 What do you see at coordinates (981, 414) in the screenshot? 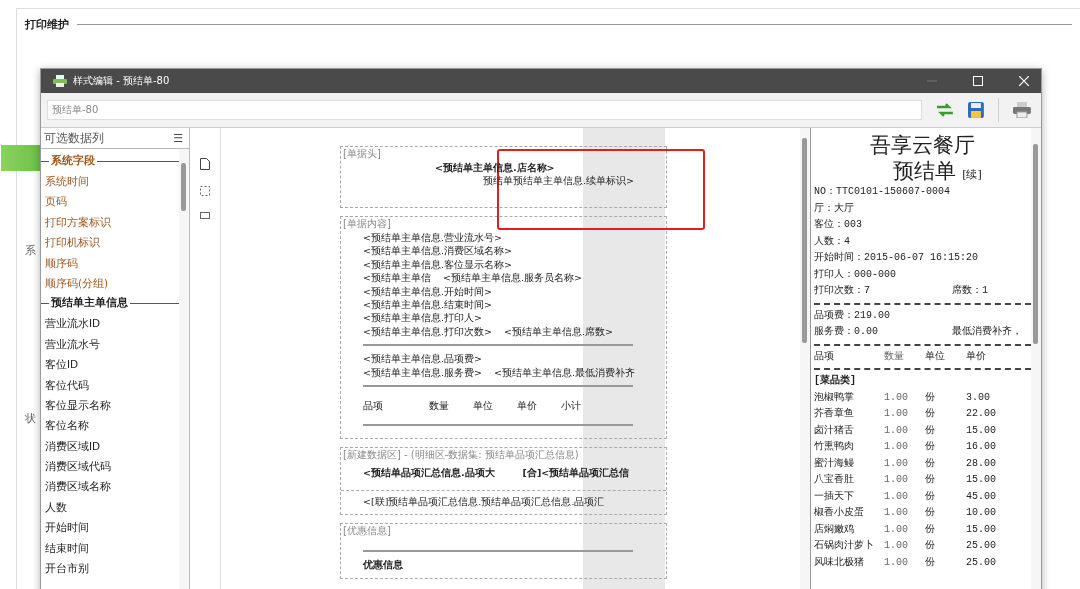
I see `receipt-cell-text: 22.00` at bounding box center [981, 414].